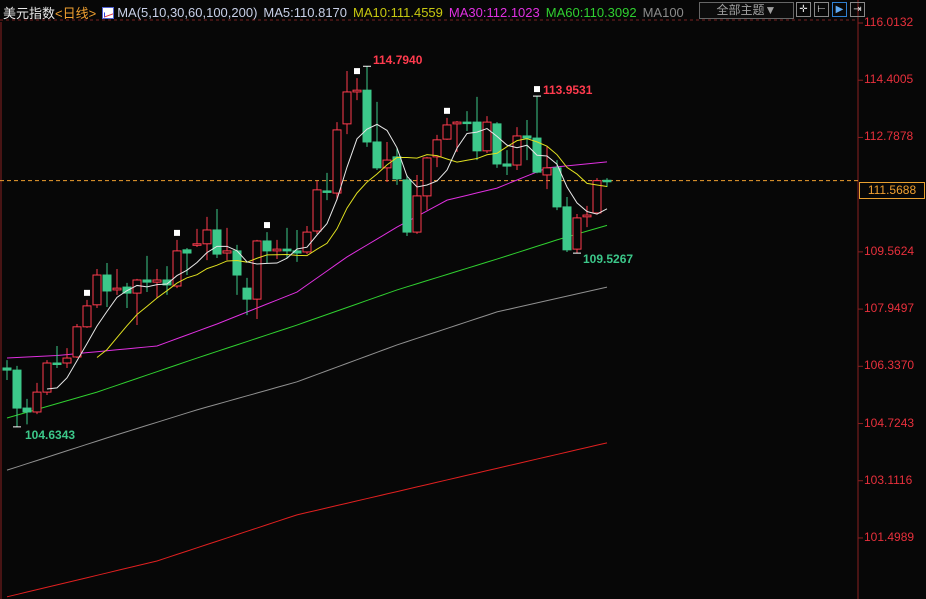 The image size is (926, 599). Describe the element at coordinates (889, 136) in the screenshot. I see `y-tick-label: 112.7878` at that location.